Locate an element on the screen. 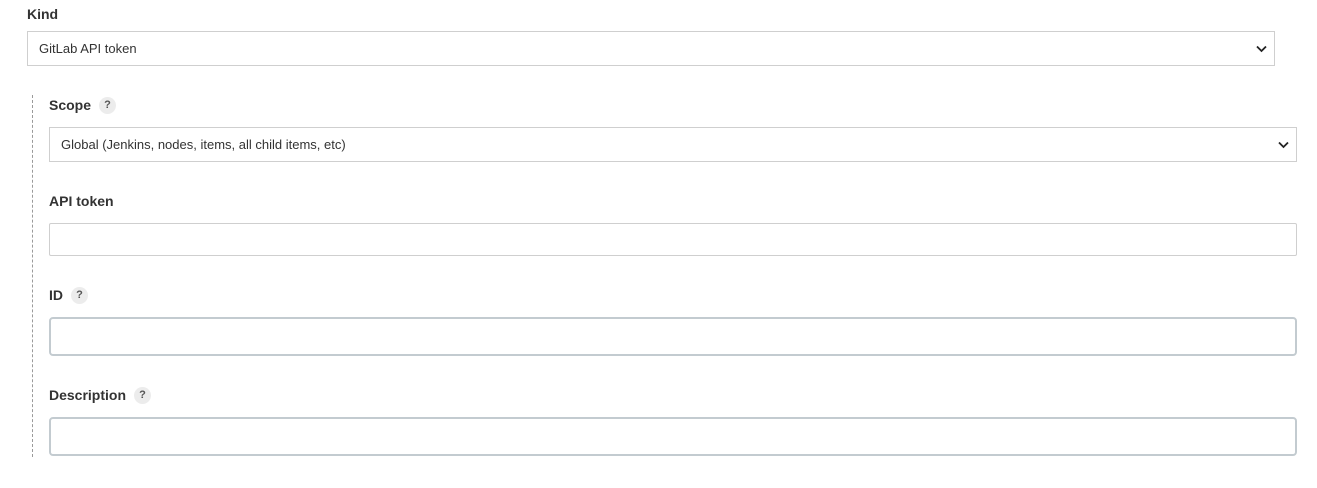 Image resolution: width=1317 pixels, height=488 pixels. kind-label-text: Kind is located at coordinates (43, 14).